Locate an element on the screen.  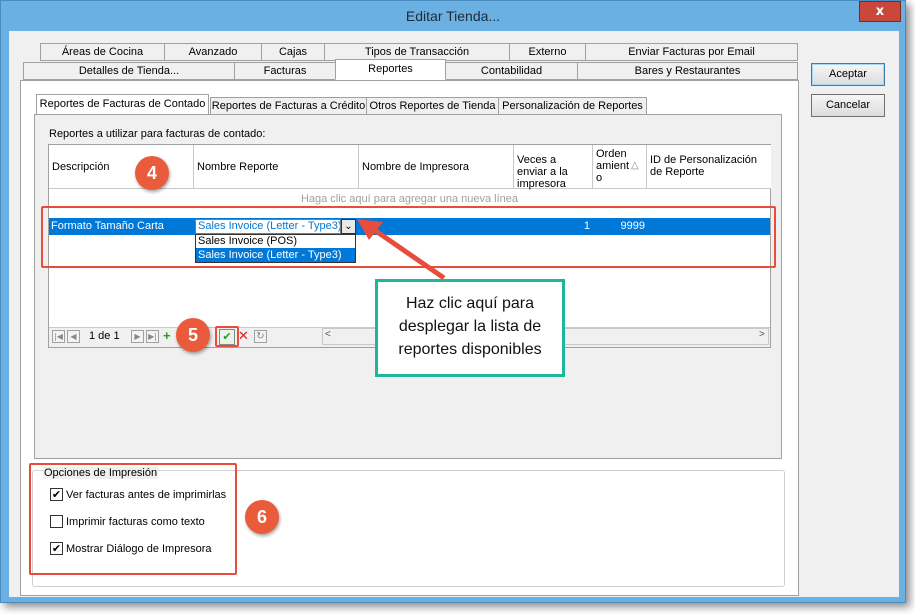
col-header-orden: Orden amient o △ is located at coordinates (620, 167).